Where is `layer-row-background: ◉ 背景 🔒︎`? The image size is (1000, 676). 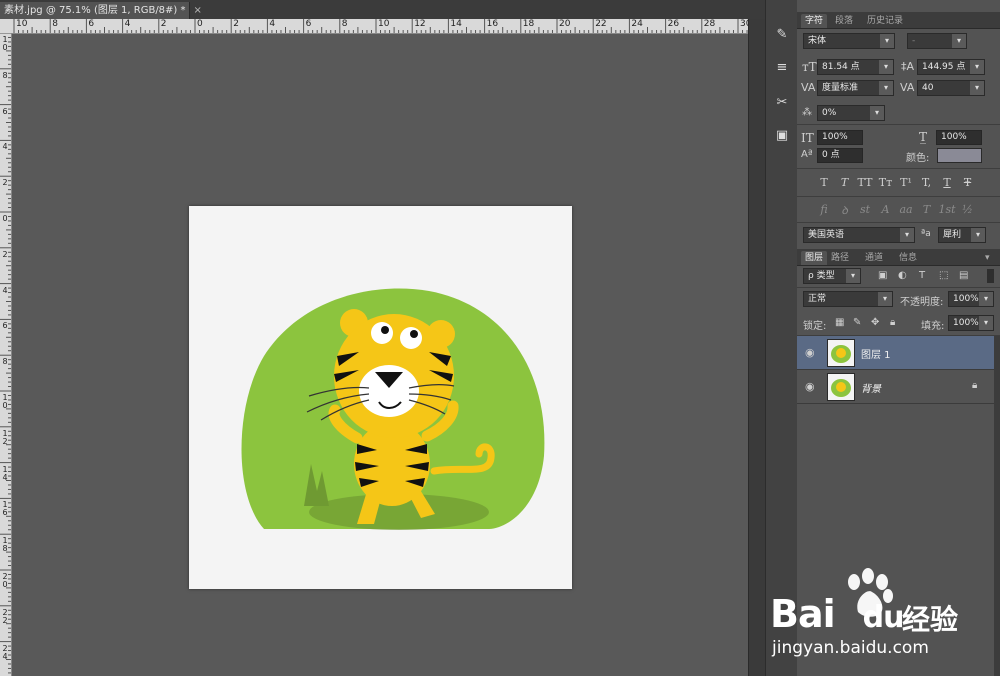
layer-row-background: ◉ 背景 🔒︎ is located at coordinates (895, 387).